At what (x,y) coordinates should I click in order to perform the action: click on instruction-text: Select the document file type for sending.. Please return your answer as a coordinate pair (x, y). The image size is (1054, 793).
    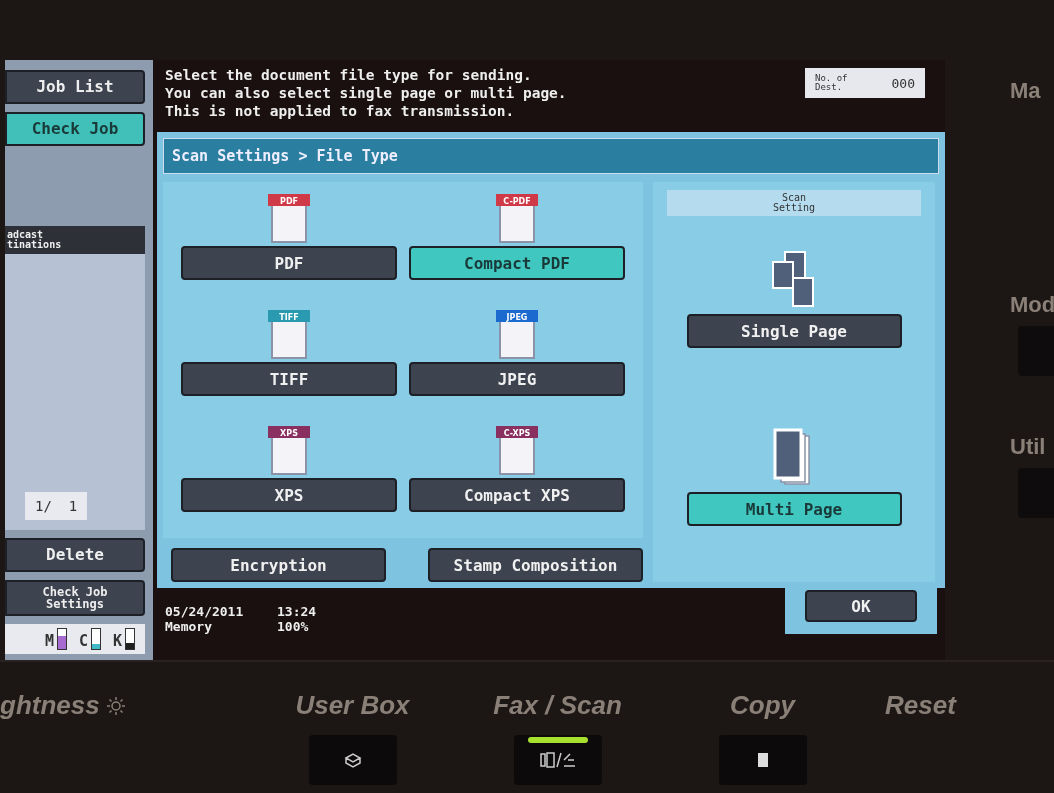
    Looking at the image, I should click on (349, 75).